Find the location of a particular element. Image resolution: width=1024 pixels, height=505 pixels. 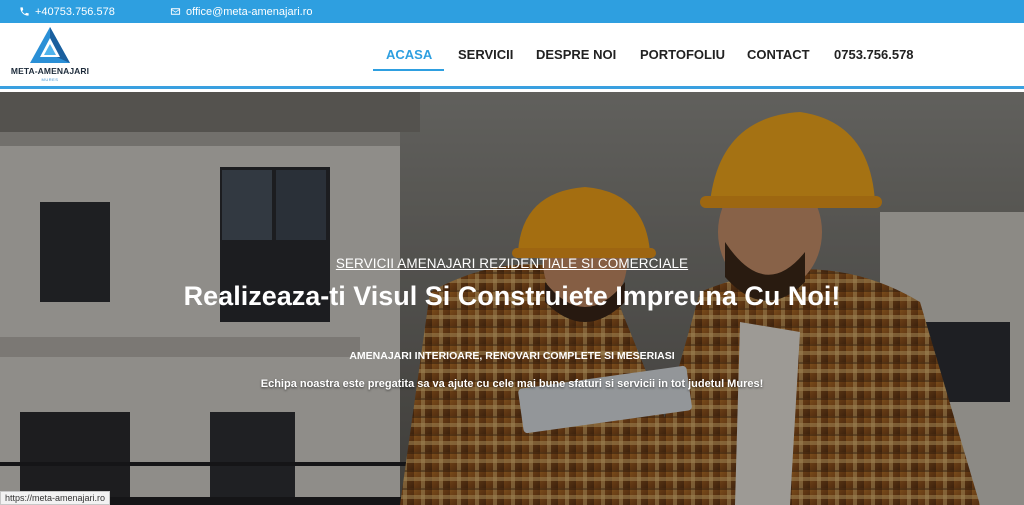

topbar-phone-text: +40753.756.578 is located at coordinates (75, 11).